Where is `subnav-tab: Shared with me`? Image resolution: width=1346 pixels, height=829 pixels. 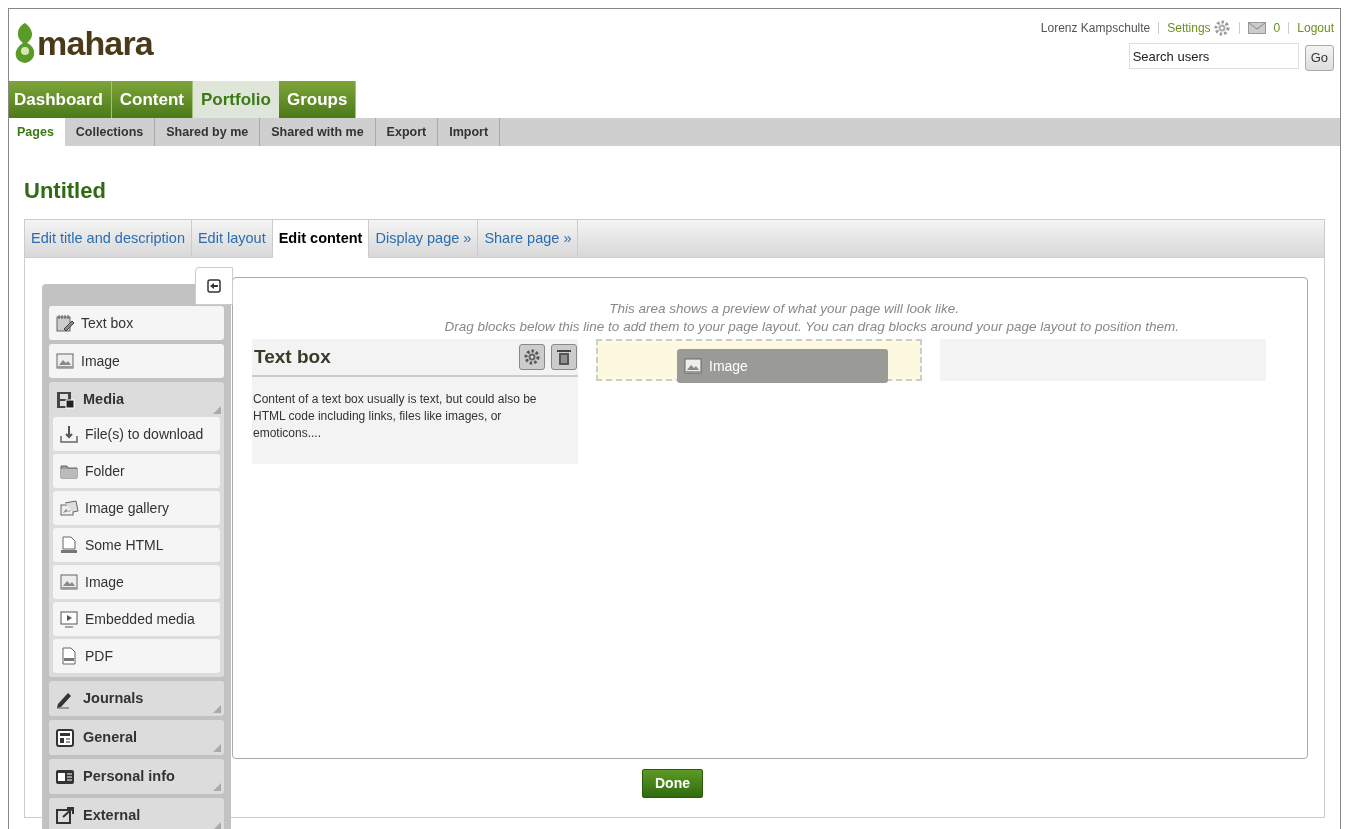 subnav-tab: Shared with me is located at coordinates (318, 132).